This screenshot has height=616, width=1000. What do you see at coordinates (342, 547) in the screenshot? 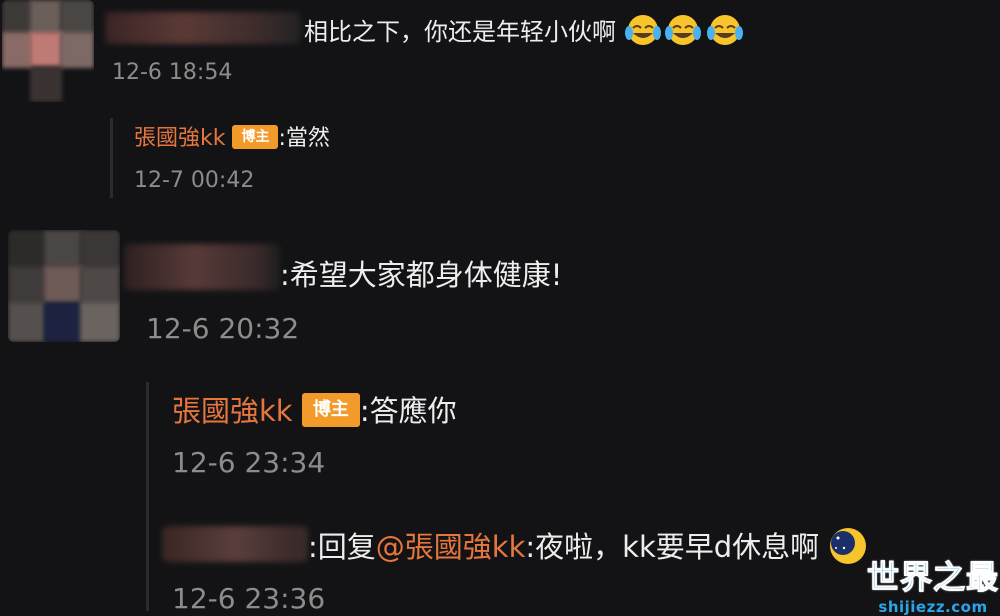
I see `reply-prefix: :回复` at bounding box center [342, 547].